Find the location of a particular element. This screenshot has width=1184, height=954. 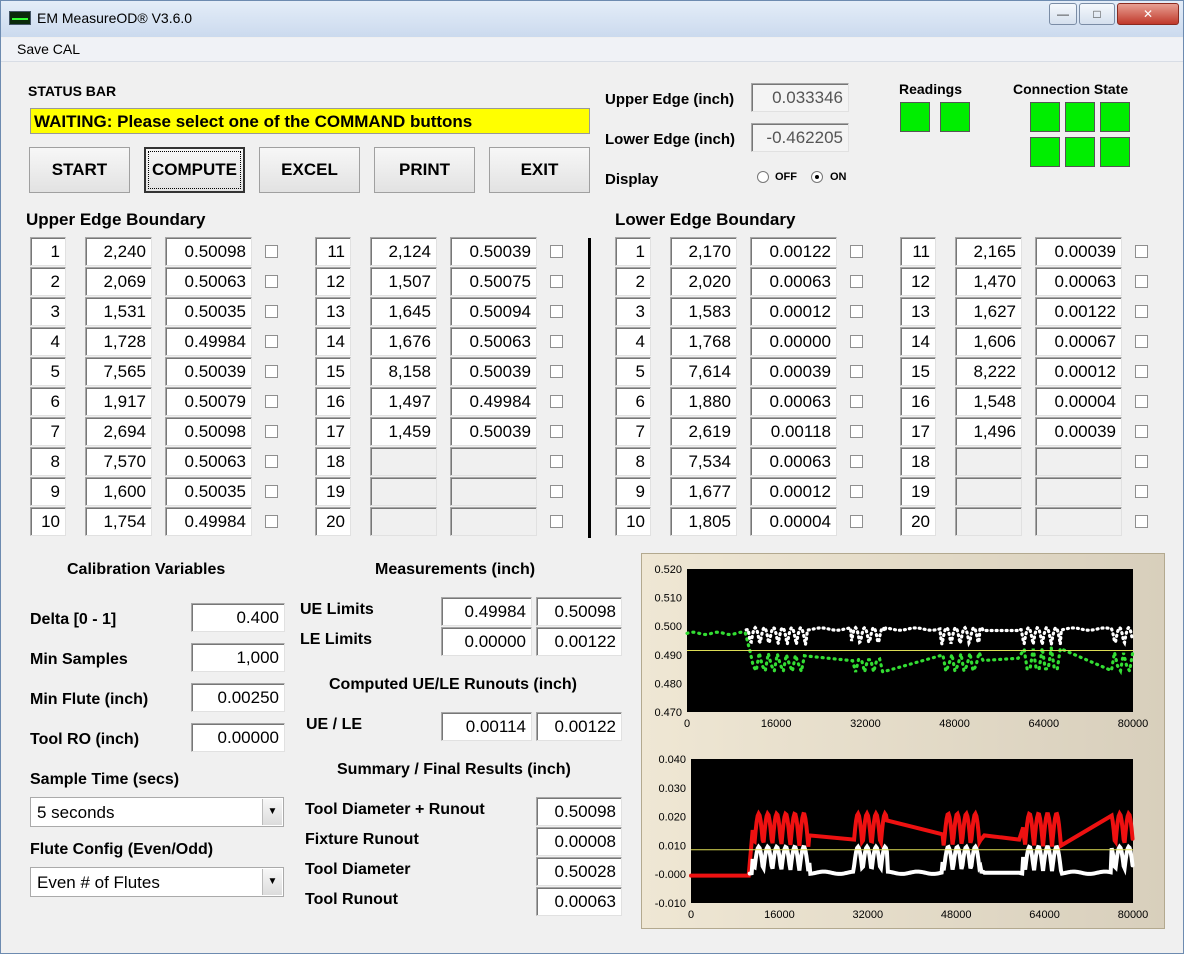

exit-button: EXIT is located at coordinates (539, 170).